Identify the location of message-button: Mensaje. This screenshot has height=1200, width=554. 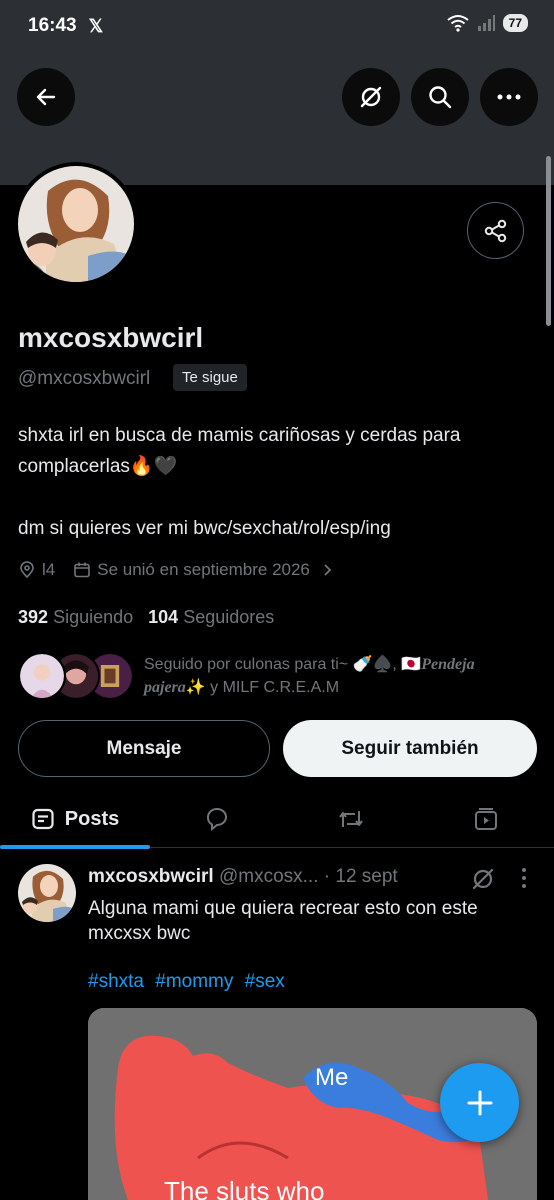
(144, 748).